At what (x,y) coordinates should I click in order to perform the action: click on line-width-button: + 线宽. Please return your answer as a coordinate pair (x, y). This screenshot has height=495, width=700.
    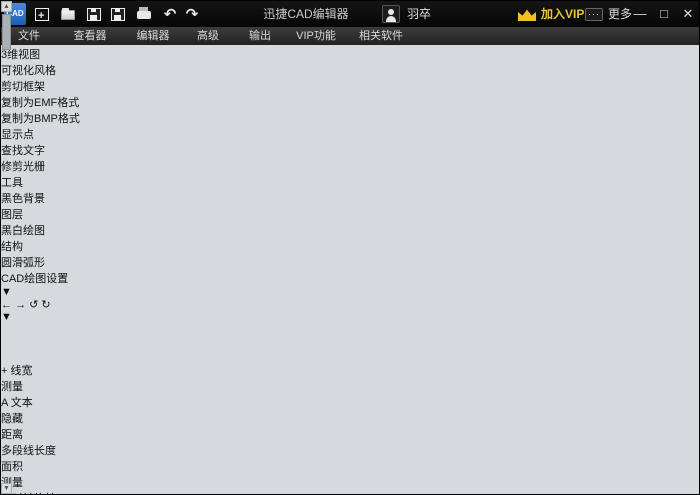
    Looking at the image, I should click on (24, 370).